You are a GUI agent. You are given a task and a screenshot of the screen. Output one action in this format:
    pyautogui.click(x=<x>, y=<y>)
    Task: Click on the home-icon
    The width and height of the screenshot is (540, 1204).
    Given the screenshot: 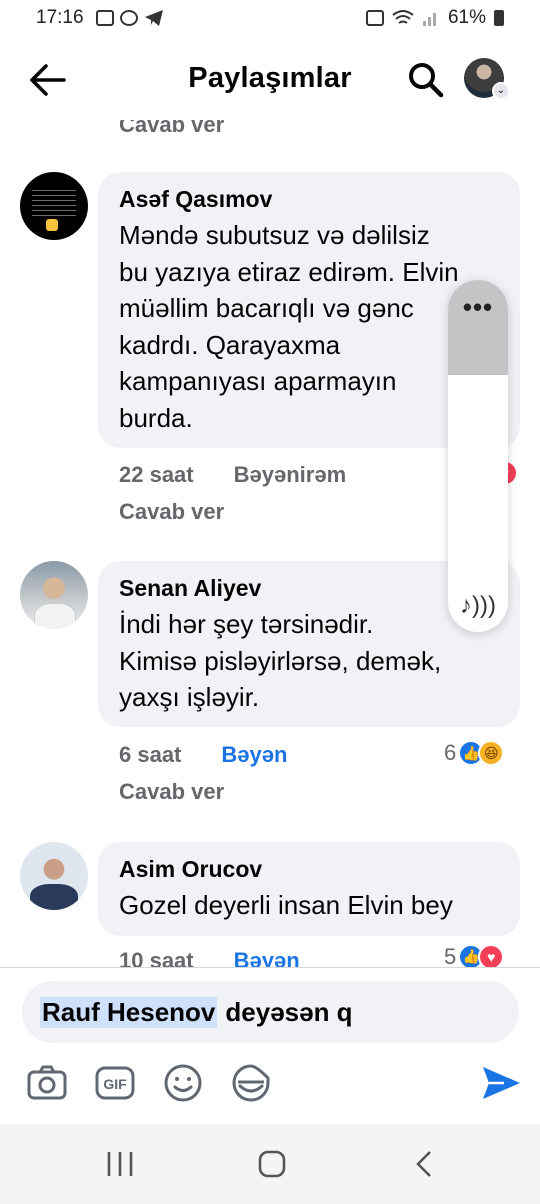 What is the action you would take?
    pyautogui.click(x=272, y=1164)
    